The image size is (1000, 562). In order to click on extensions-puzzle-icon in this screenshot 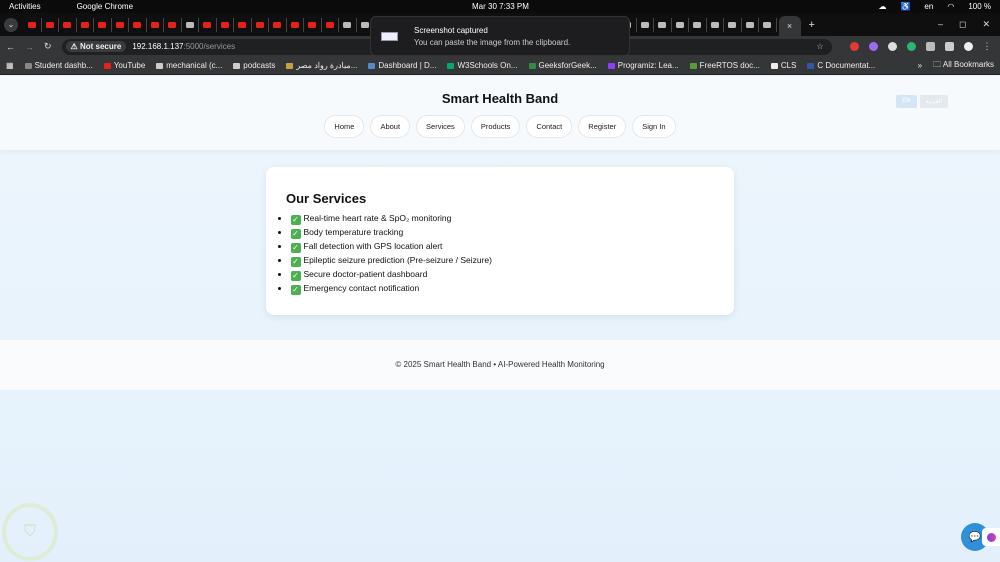, I will do `click(930, 46)`.